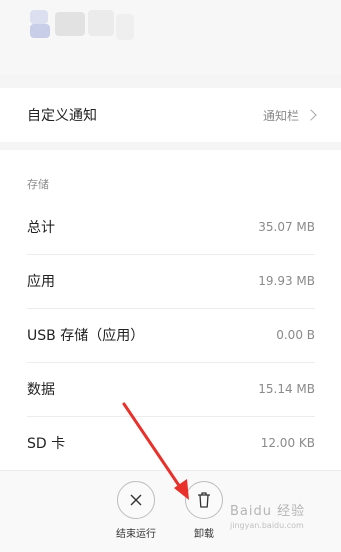 This screenshot has width=341, height=552. What do you see at coordinates (267, 525) in the screenshot?
I see `watermark-url: jingyan.baidu.com` at bounding box center [267, 525].